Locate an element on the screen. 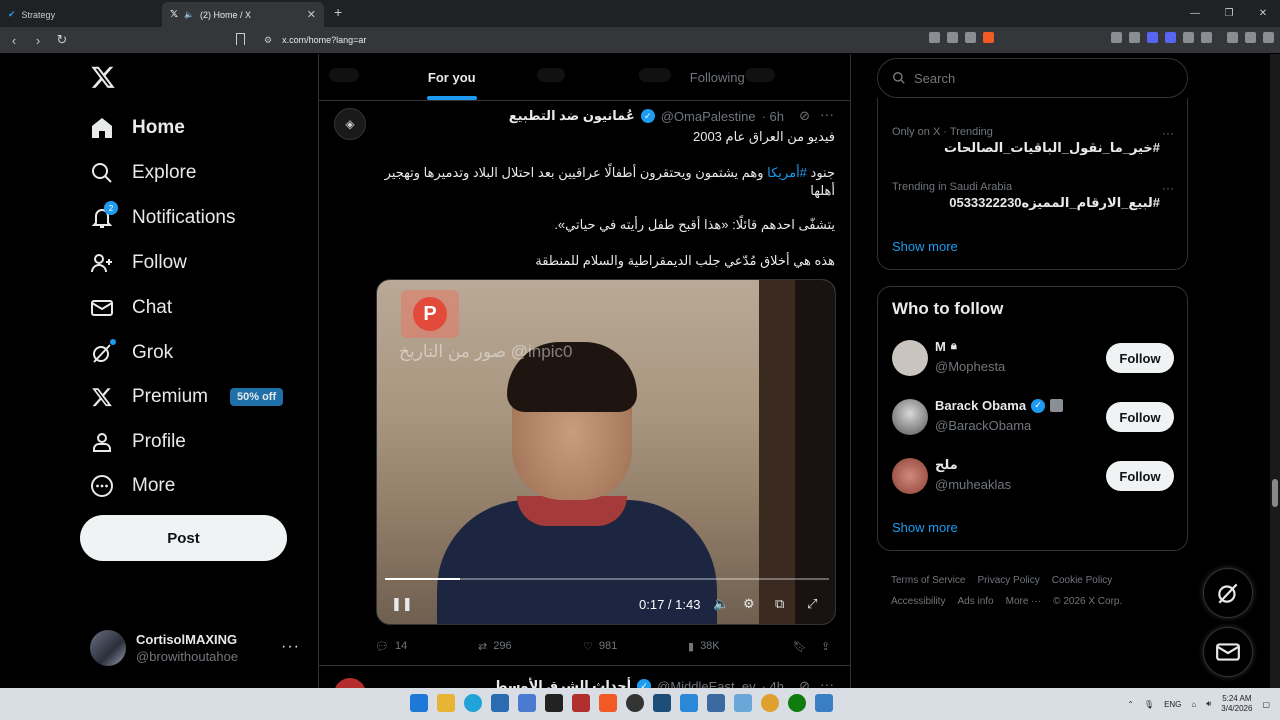  network-icon: ⌂ is located at coordinates (1193, 704).